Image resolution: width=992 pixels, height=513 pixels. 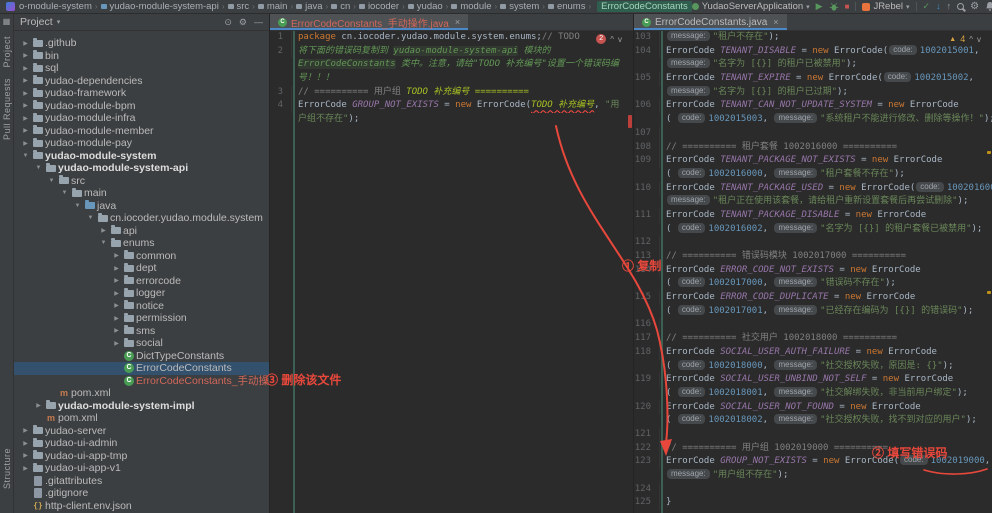 I want to click on prev-warning-icon: ^, so click(x=971, y=39).